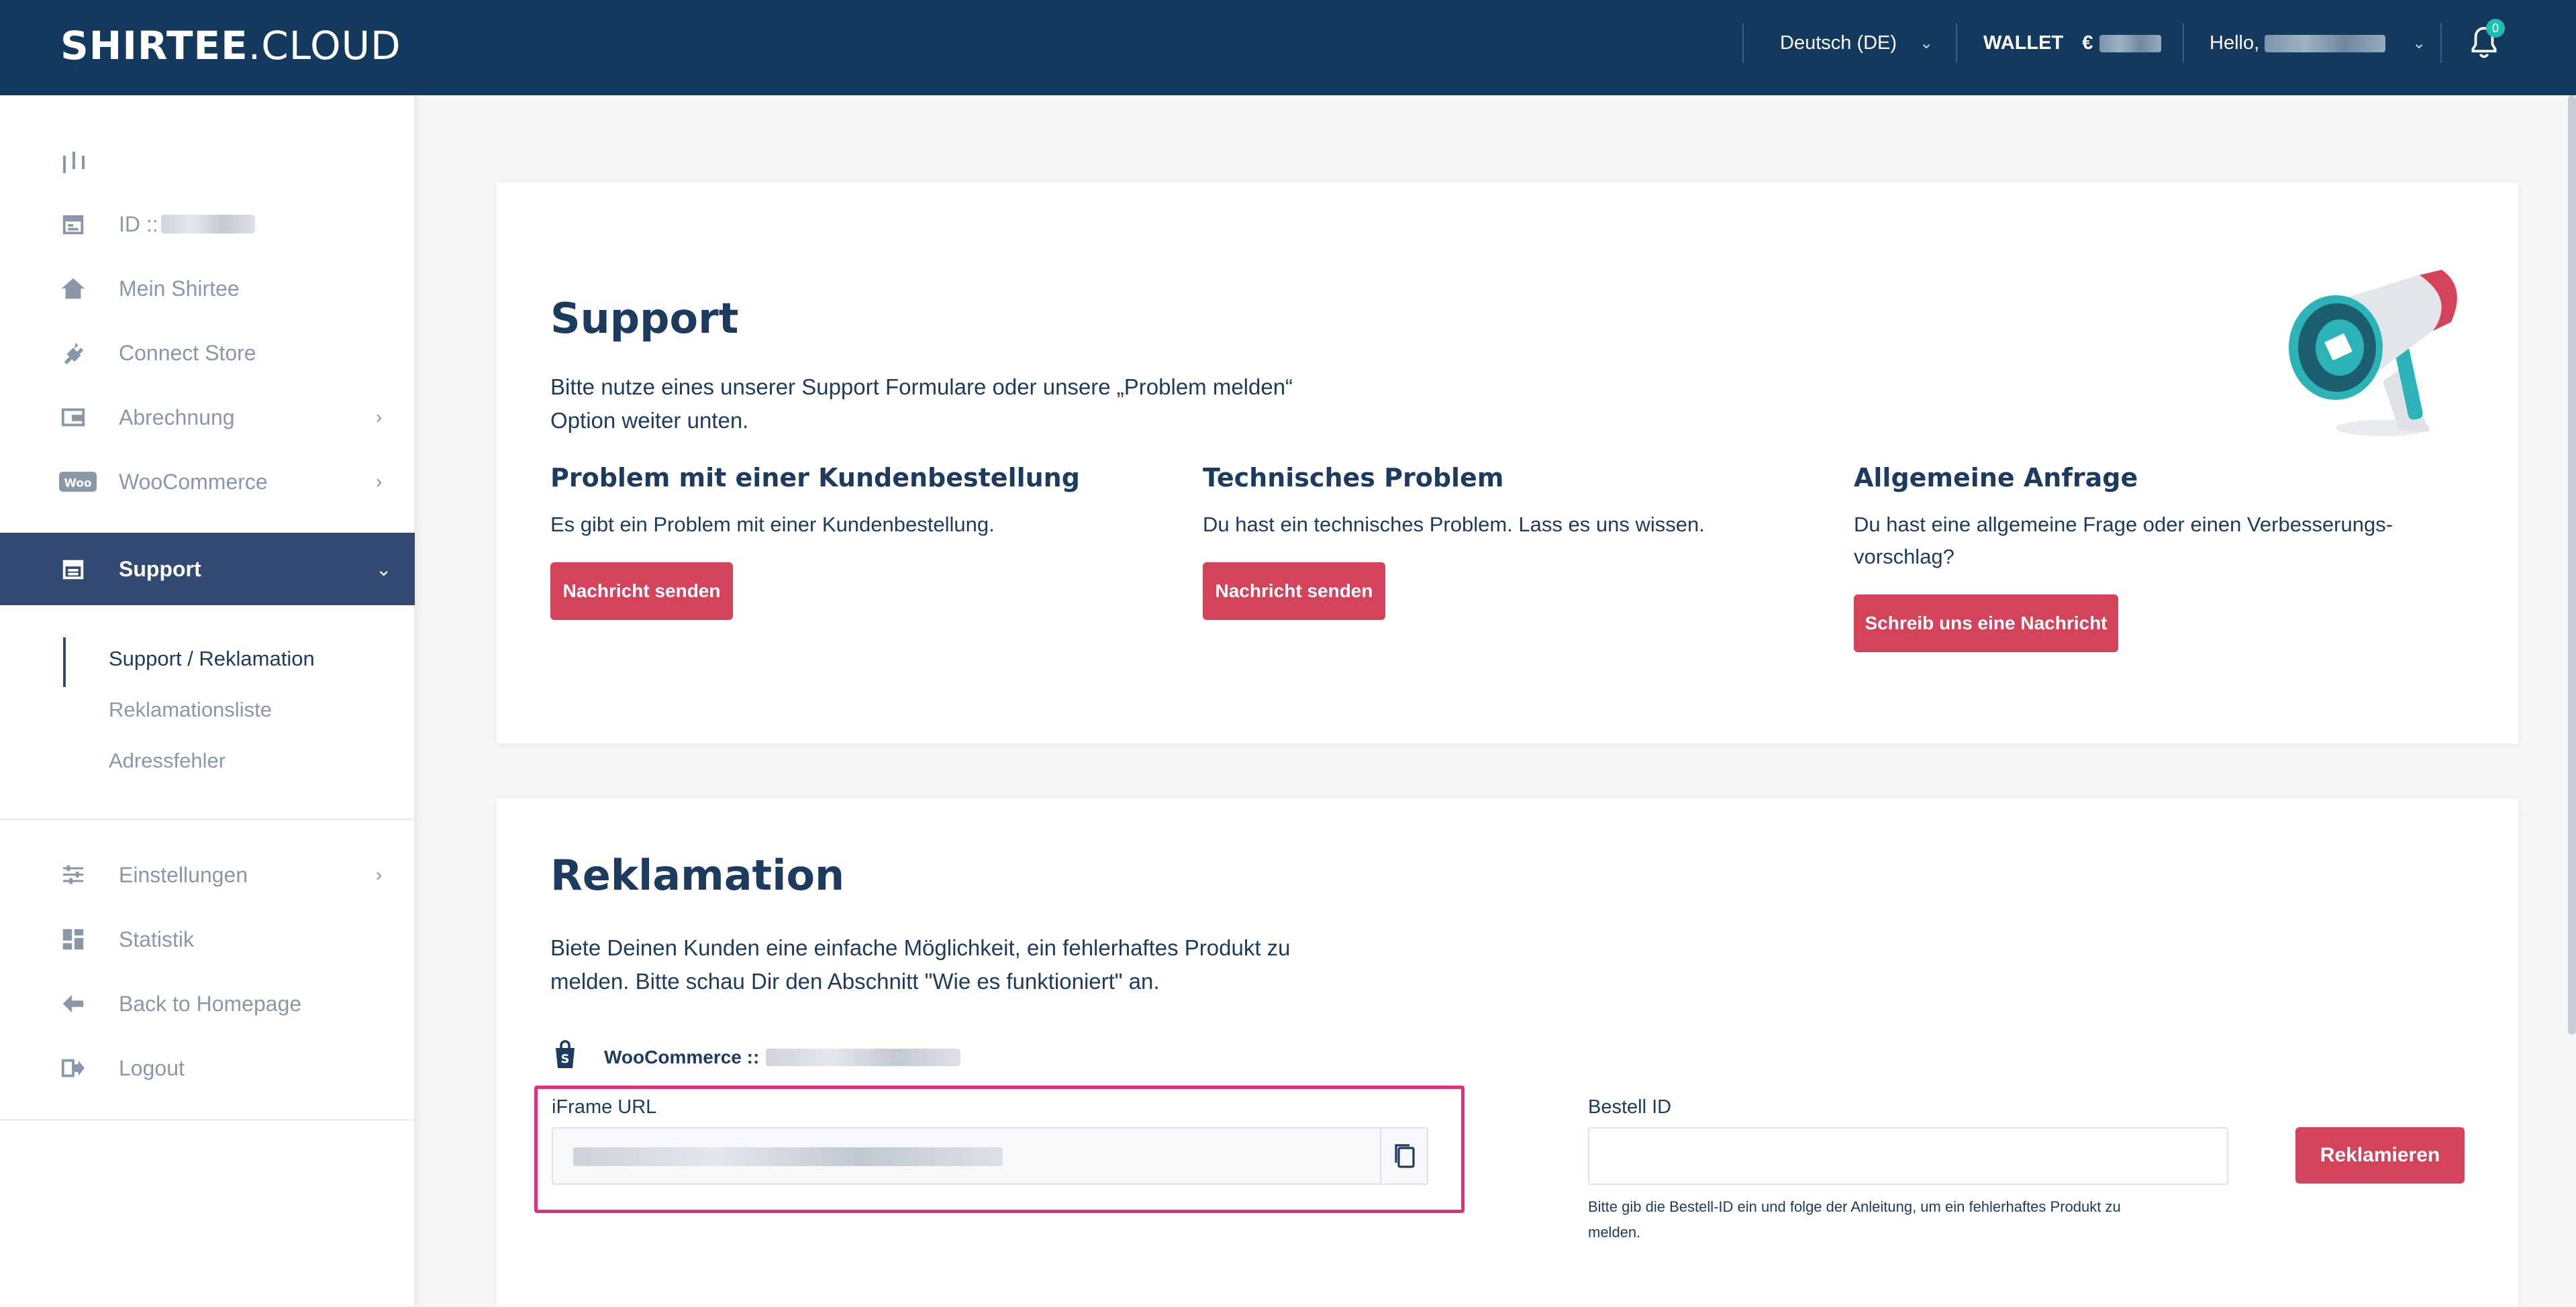 The height and width of the screenshot is (1307, 2576). What do you see at coordinates (73, 1003) in the screenshot?
I see `arrow-left-icon` at bounding box center [73, 1003].